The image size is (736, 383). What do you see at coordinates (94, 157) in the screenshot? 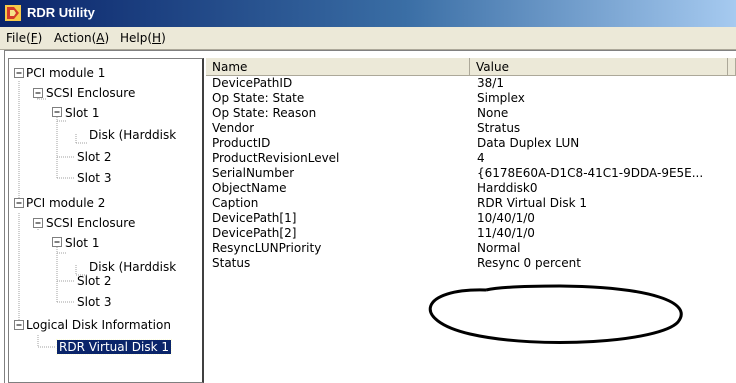
I see `tree-node-slot-2a: Slot 2` at bounding box center [94, 157].